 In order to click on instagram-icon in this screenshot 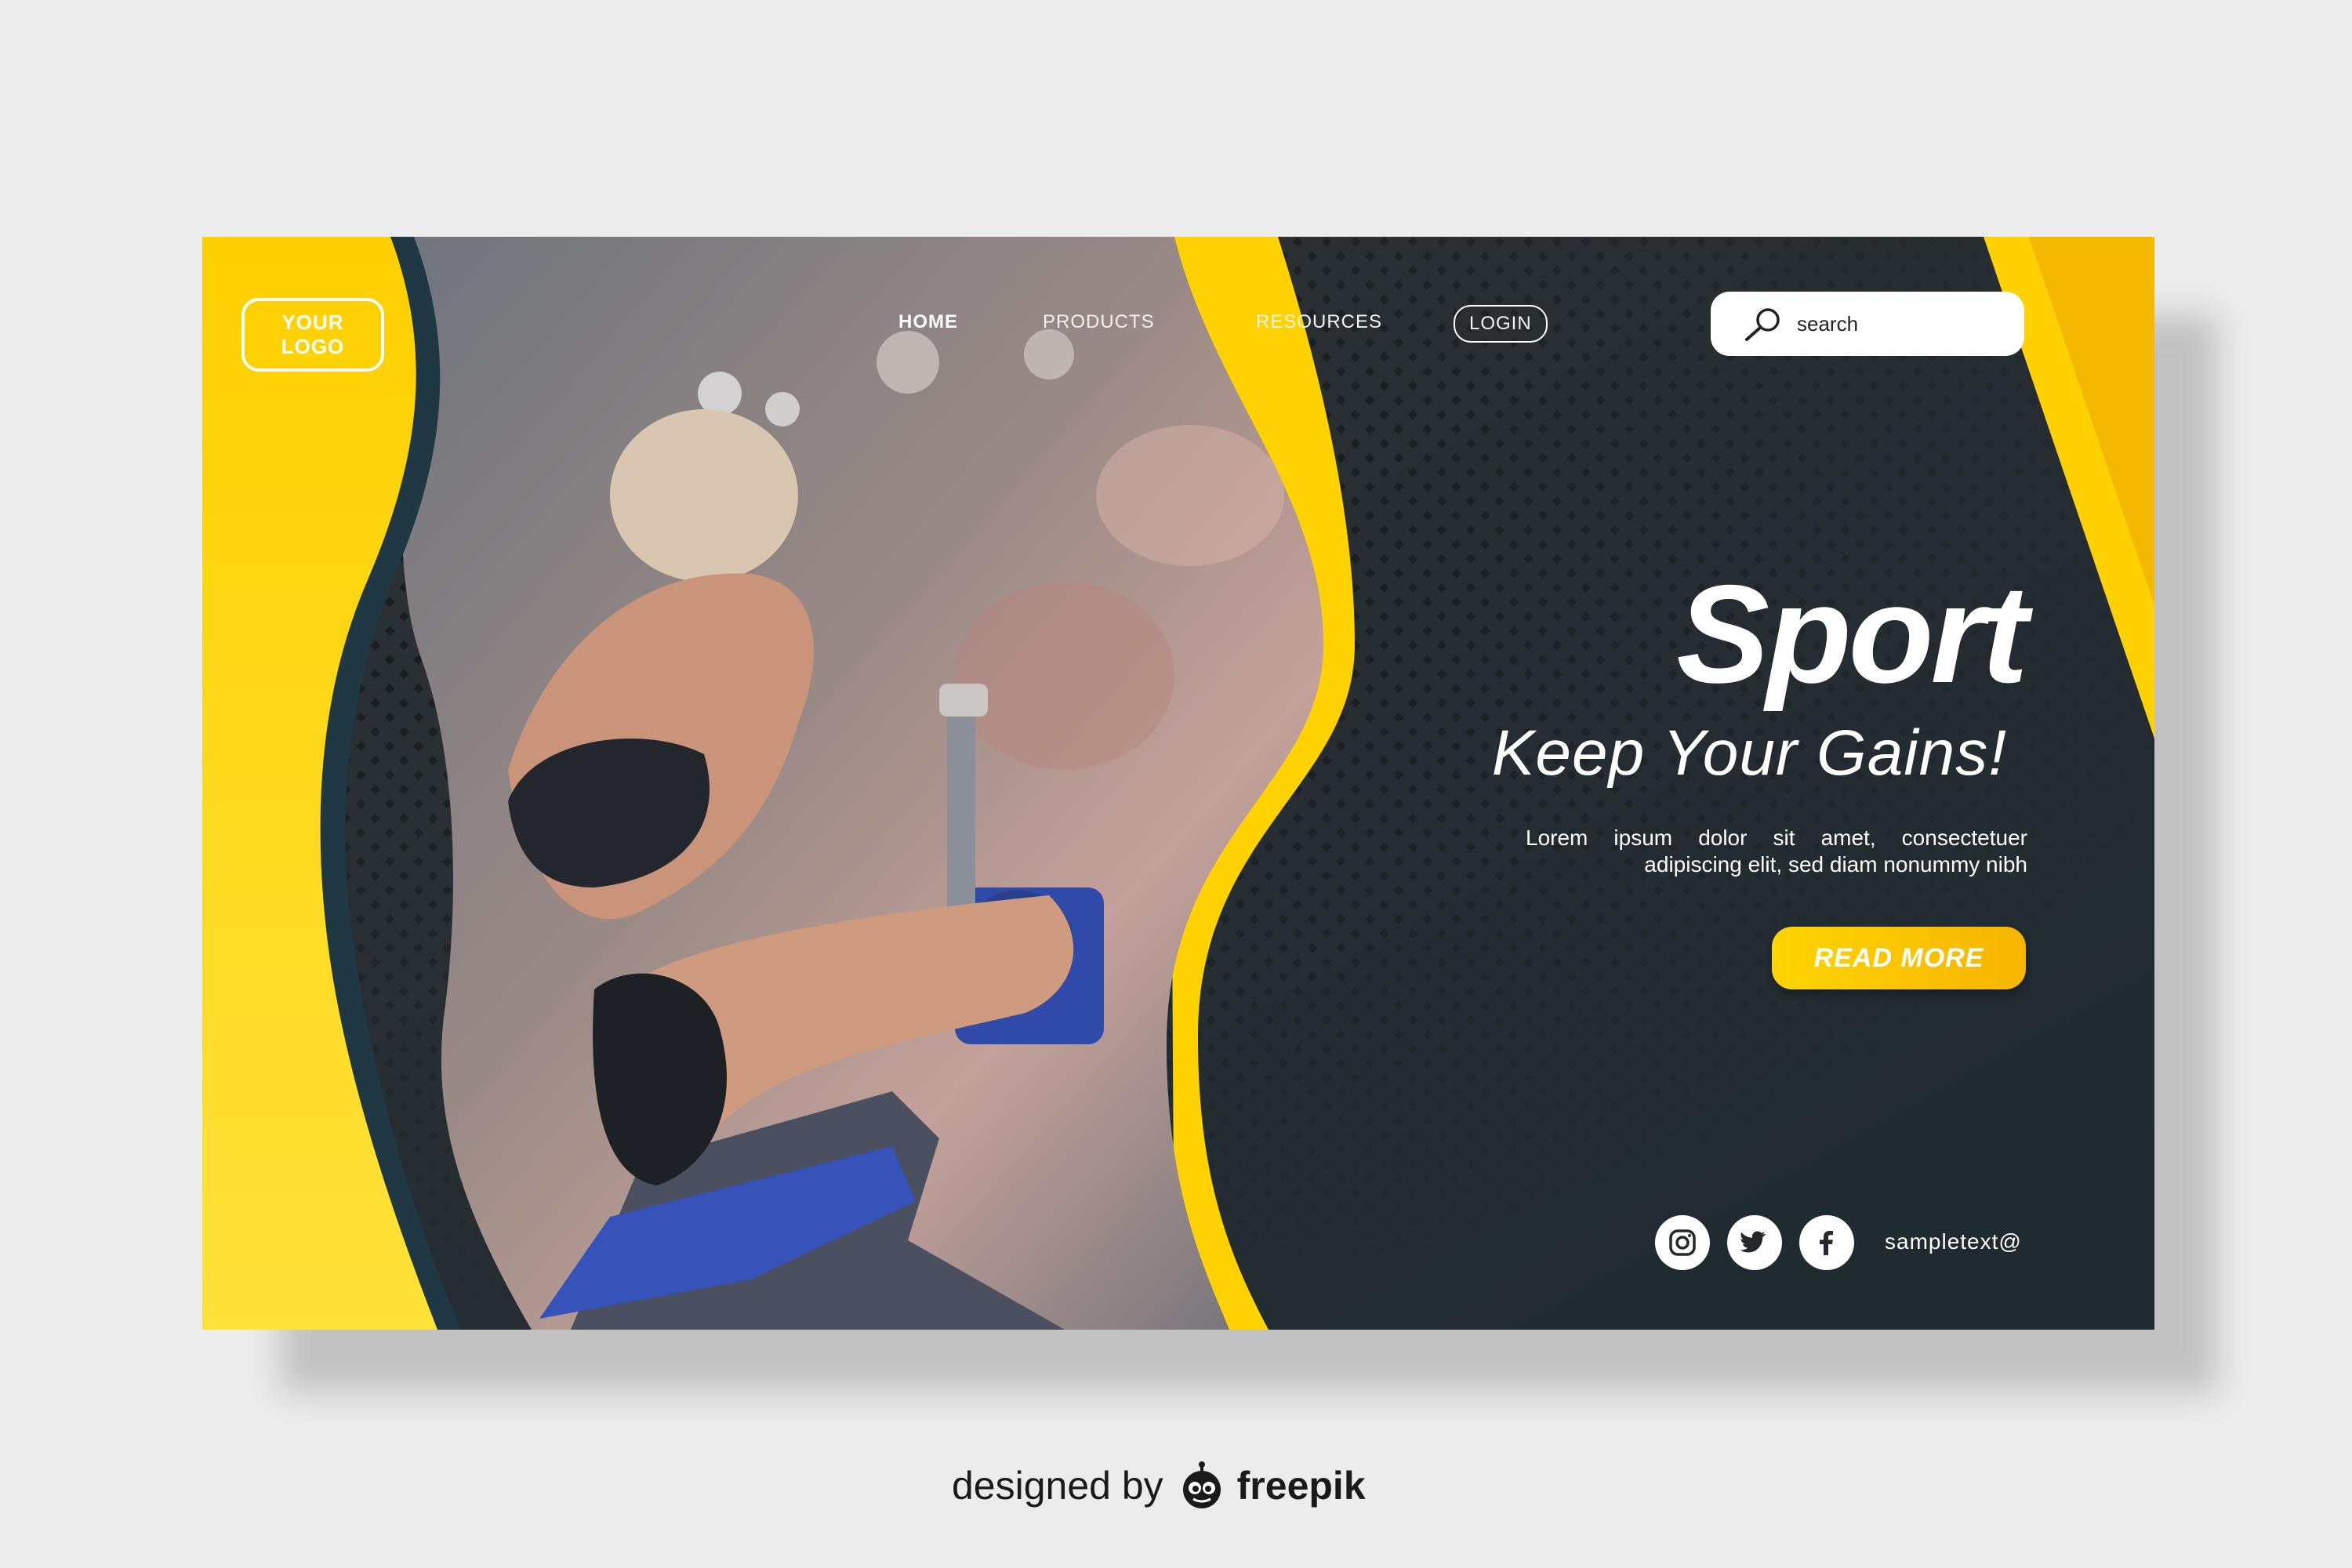, I will do `click(1682, 1242)`.